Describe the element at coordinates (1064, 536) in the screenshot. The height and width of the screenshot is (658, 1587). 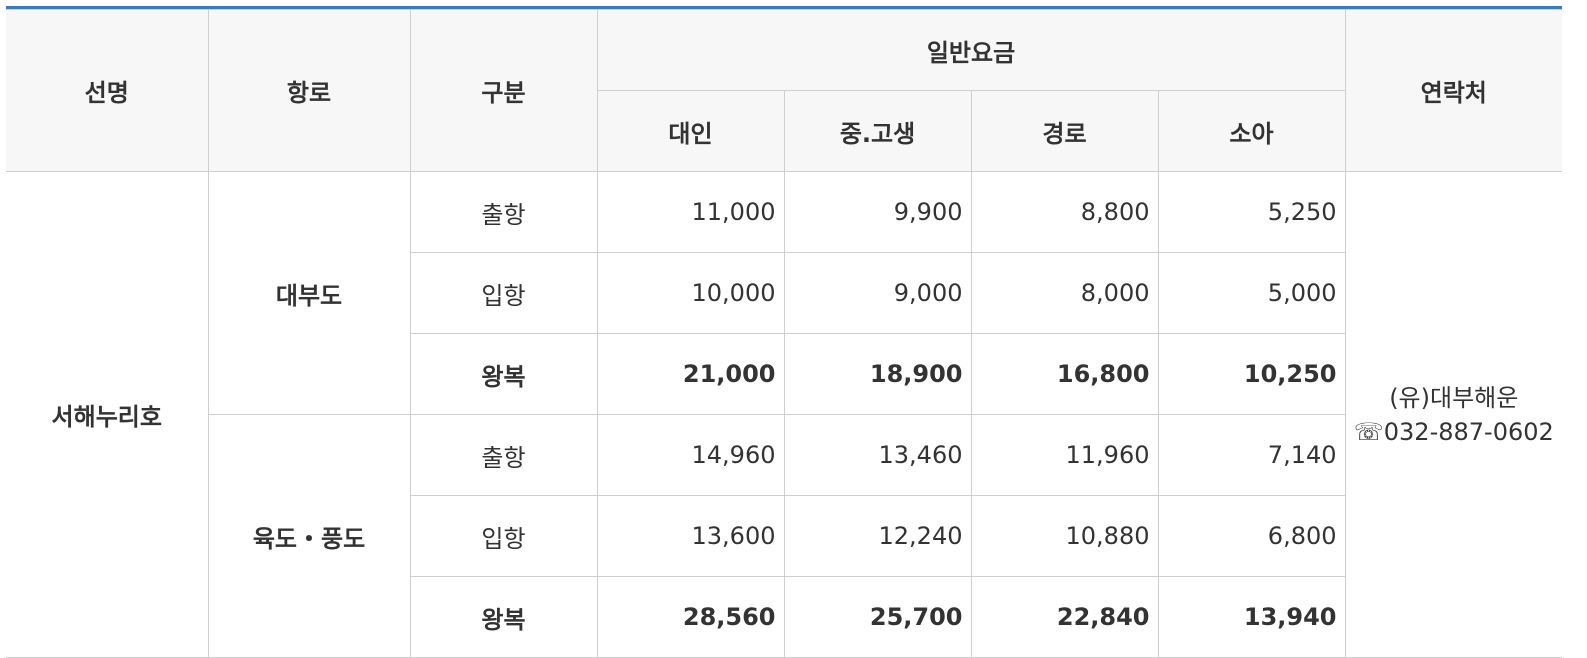
I see `fare-cell: 10,880` at that location.